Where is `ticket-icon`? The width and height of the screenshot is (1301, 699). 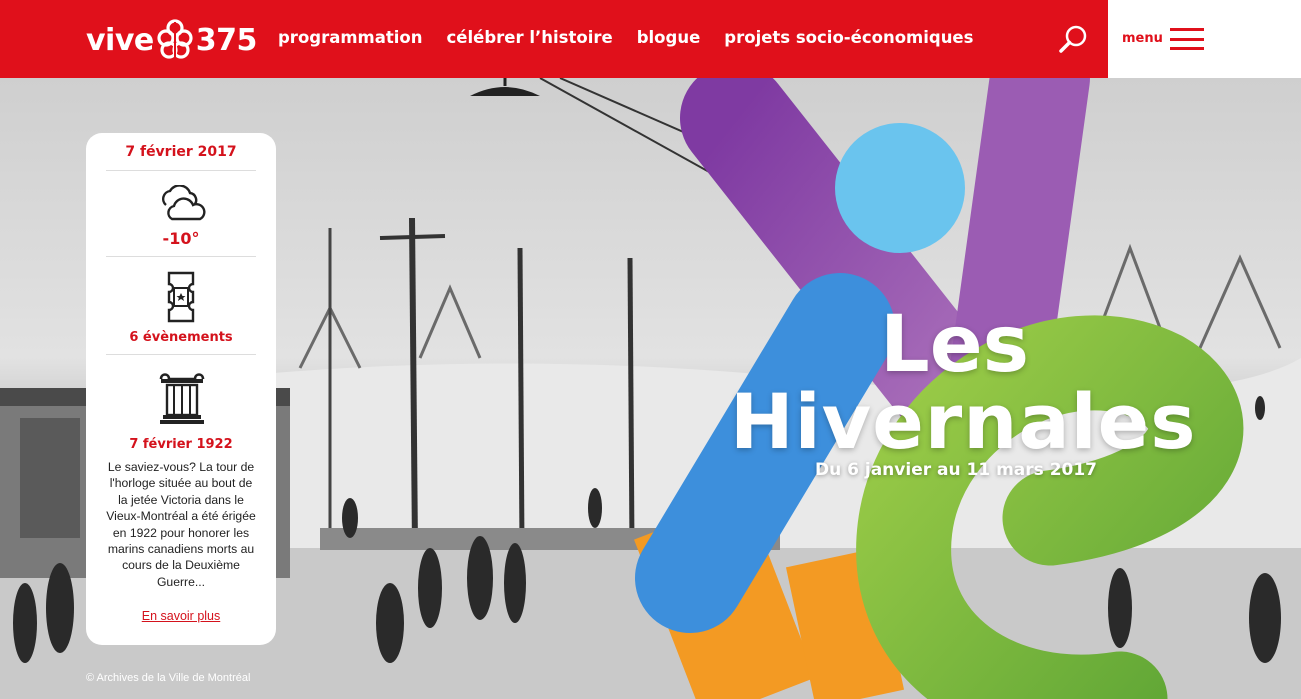 ticket-icon is located at coordinates (181, 297).